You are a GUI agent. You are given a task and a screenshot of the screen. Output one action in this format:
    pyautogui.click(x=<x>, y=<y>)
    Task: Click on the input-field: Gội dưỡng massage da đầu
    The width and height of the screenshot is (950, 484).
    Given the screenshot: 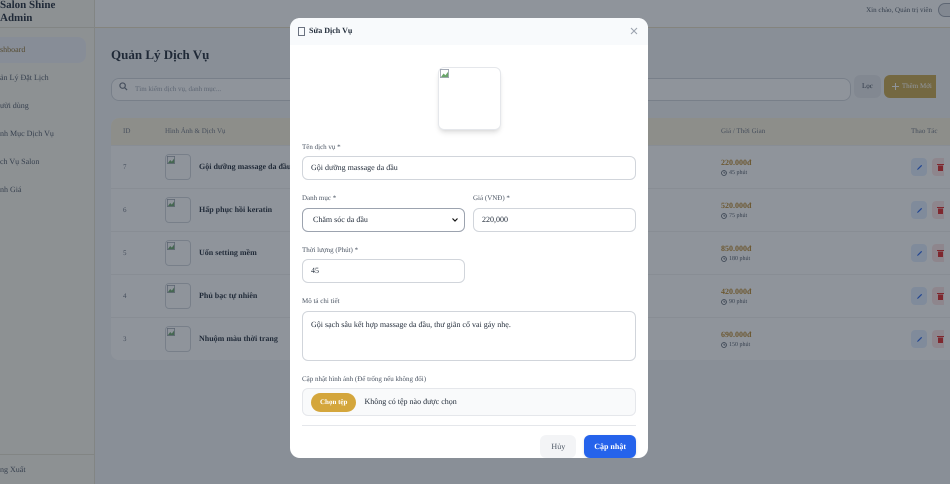 What is the action you would take?
    pyautogui.click(x=469, y=168)
    